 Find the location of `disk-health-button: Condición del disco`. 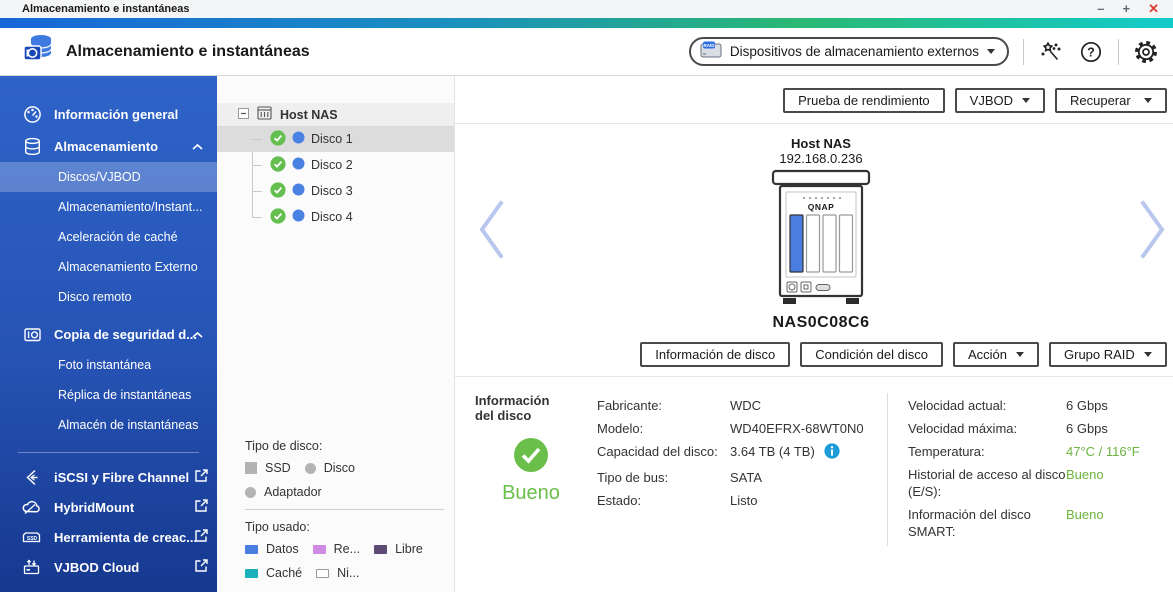

disk-health-button: Condición del disco is located at coordinates (871, 354).